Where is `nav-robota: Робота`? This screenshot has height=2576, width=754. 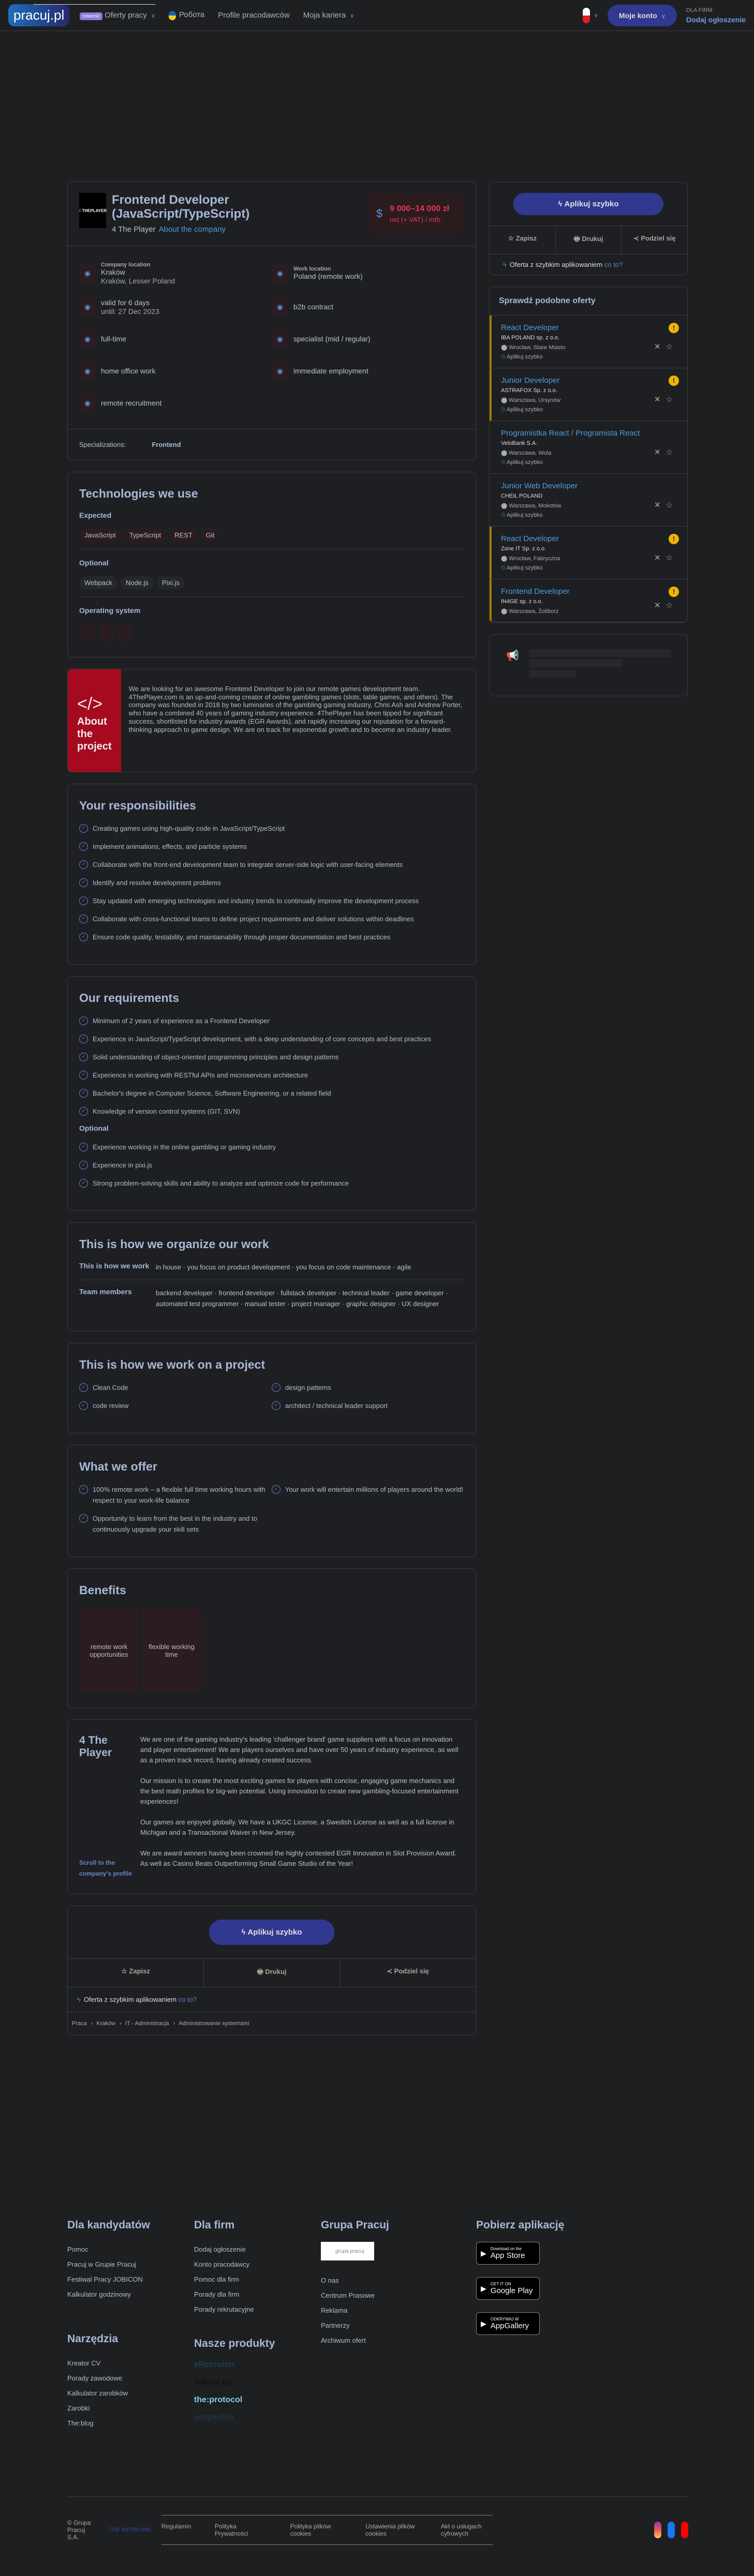 nav-robota: Робота is located at coordinates (186, 15).